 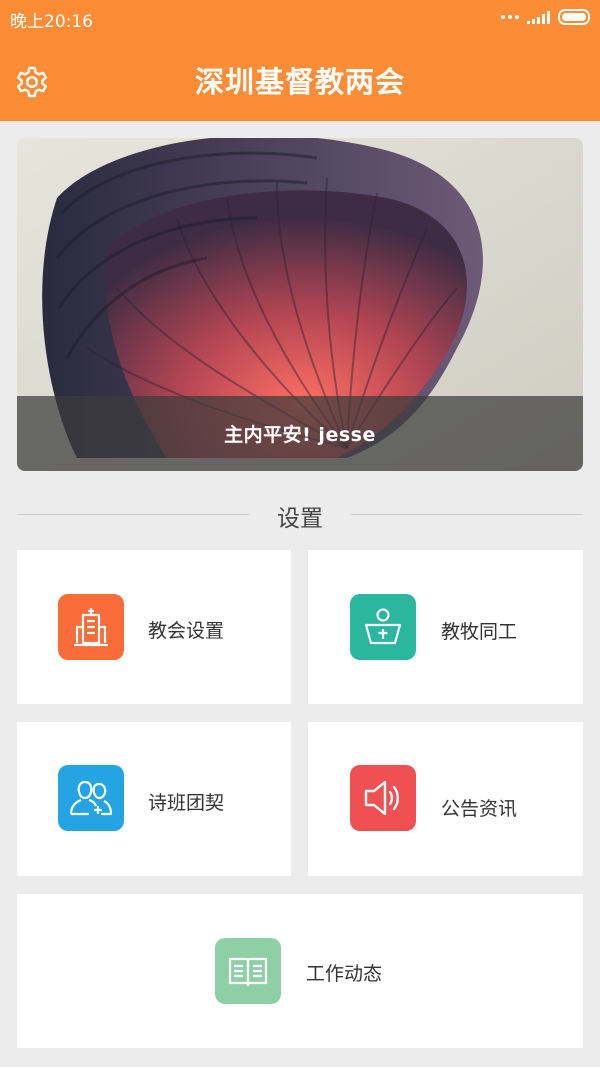 I want to click on battery-icon, so click(x=574, y=17).